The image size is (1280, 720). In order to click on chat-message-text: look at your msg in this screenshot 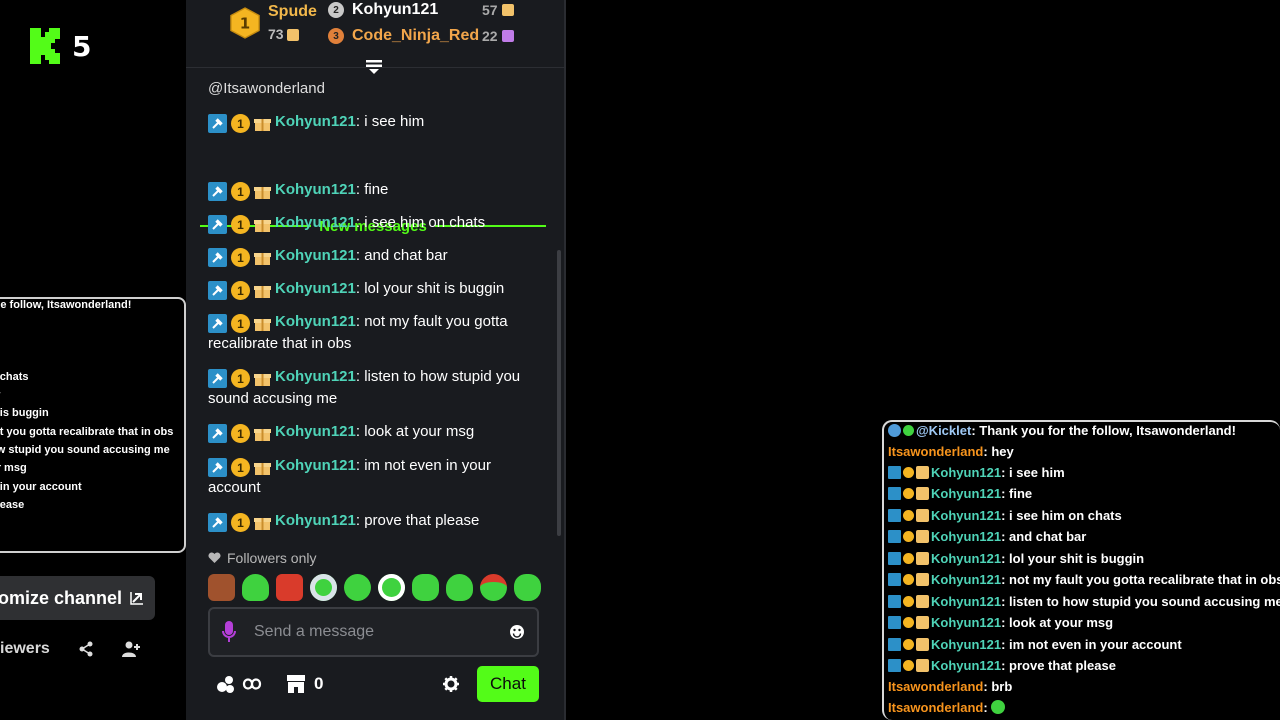, I will do `click(419, 431)`.